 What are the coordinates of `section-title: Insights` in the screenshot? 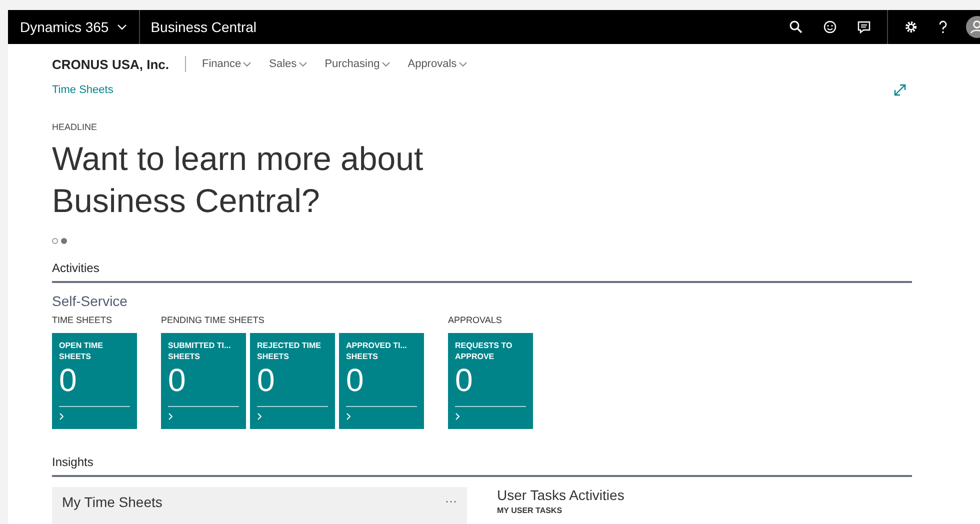 It's located at (73, 462).